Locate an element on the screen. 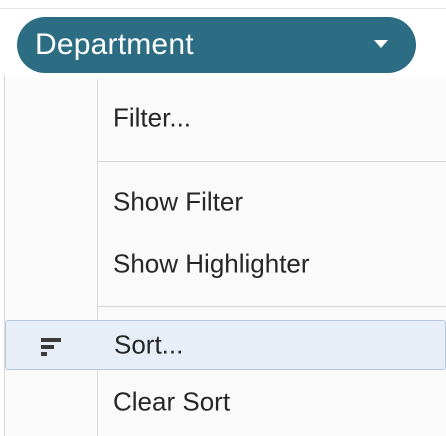  view-background is located at coordinates (223, 4).